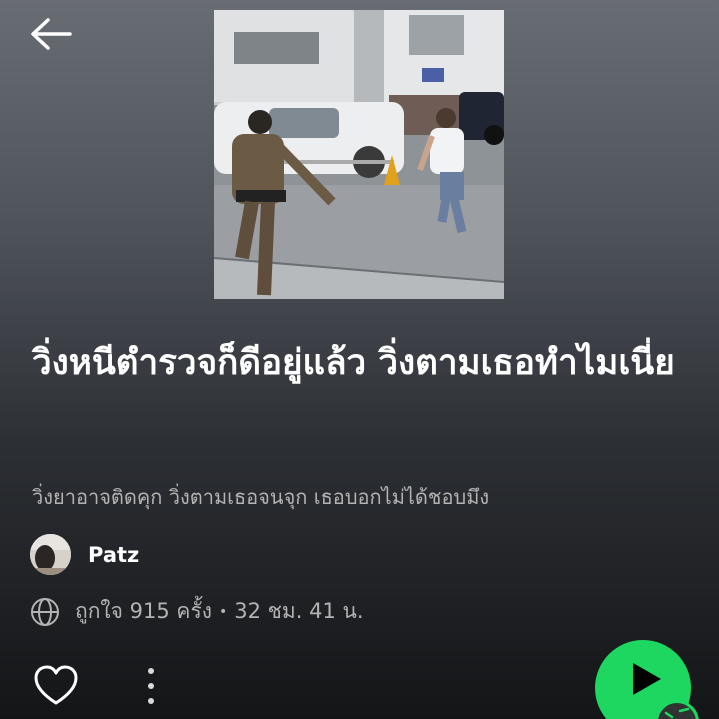 This screenshot has width=719, height=719. What do you see at coordinates (299, 611) in the screenshot?
I see `total-duration: 32 ชม. 41 น.` at bounding box center [299, 611].